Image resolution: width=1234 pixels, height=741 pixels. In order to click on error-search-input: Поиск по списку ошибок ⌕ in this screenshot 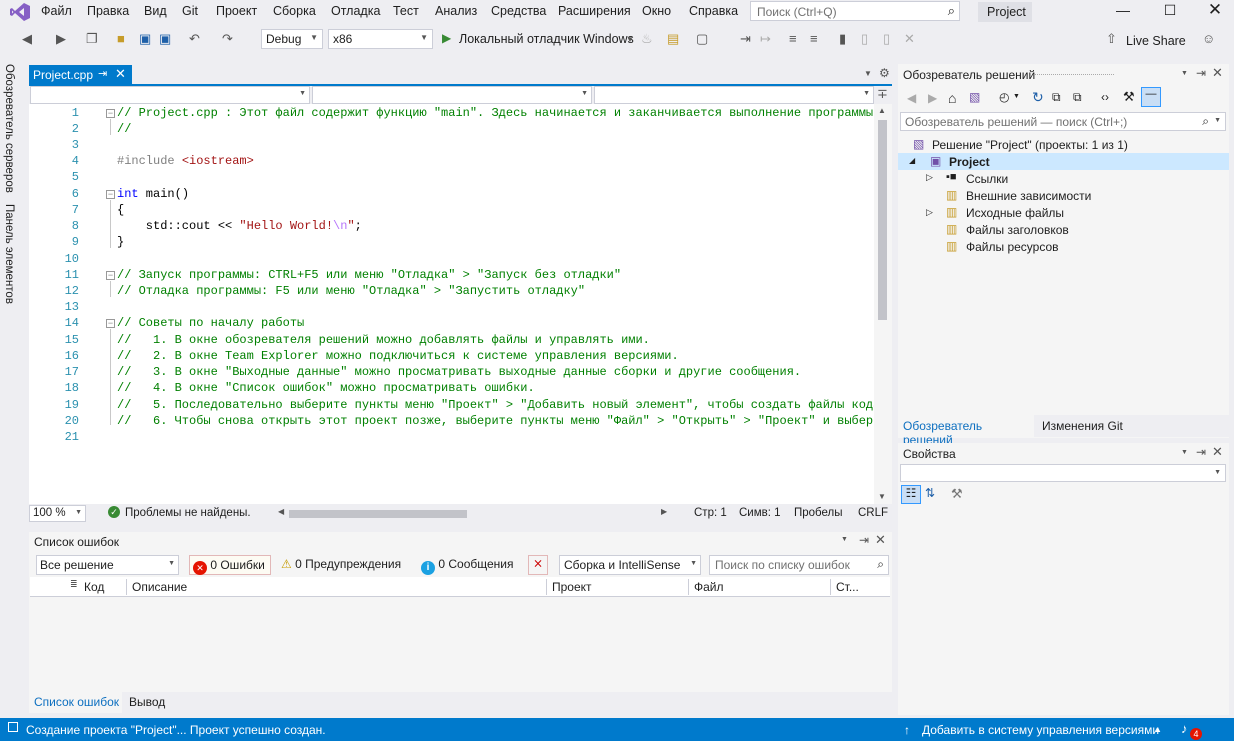, I will do `click(799, 565)`.